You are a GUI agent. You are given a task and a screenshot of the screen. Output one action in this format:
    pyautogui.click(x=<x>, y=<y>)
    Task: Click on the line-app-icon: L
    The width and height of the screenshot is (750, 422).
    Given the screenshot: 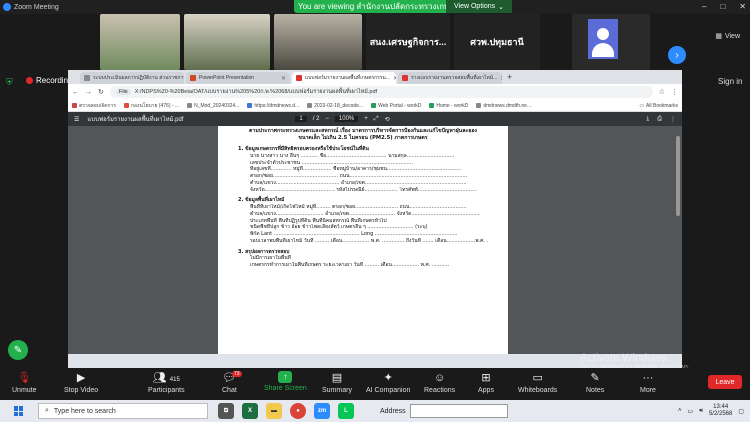 What is the action you would take?
    pyautogui.click(x=346, y=411)
    